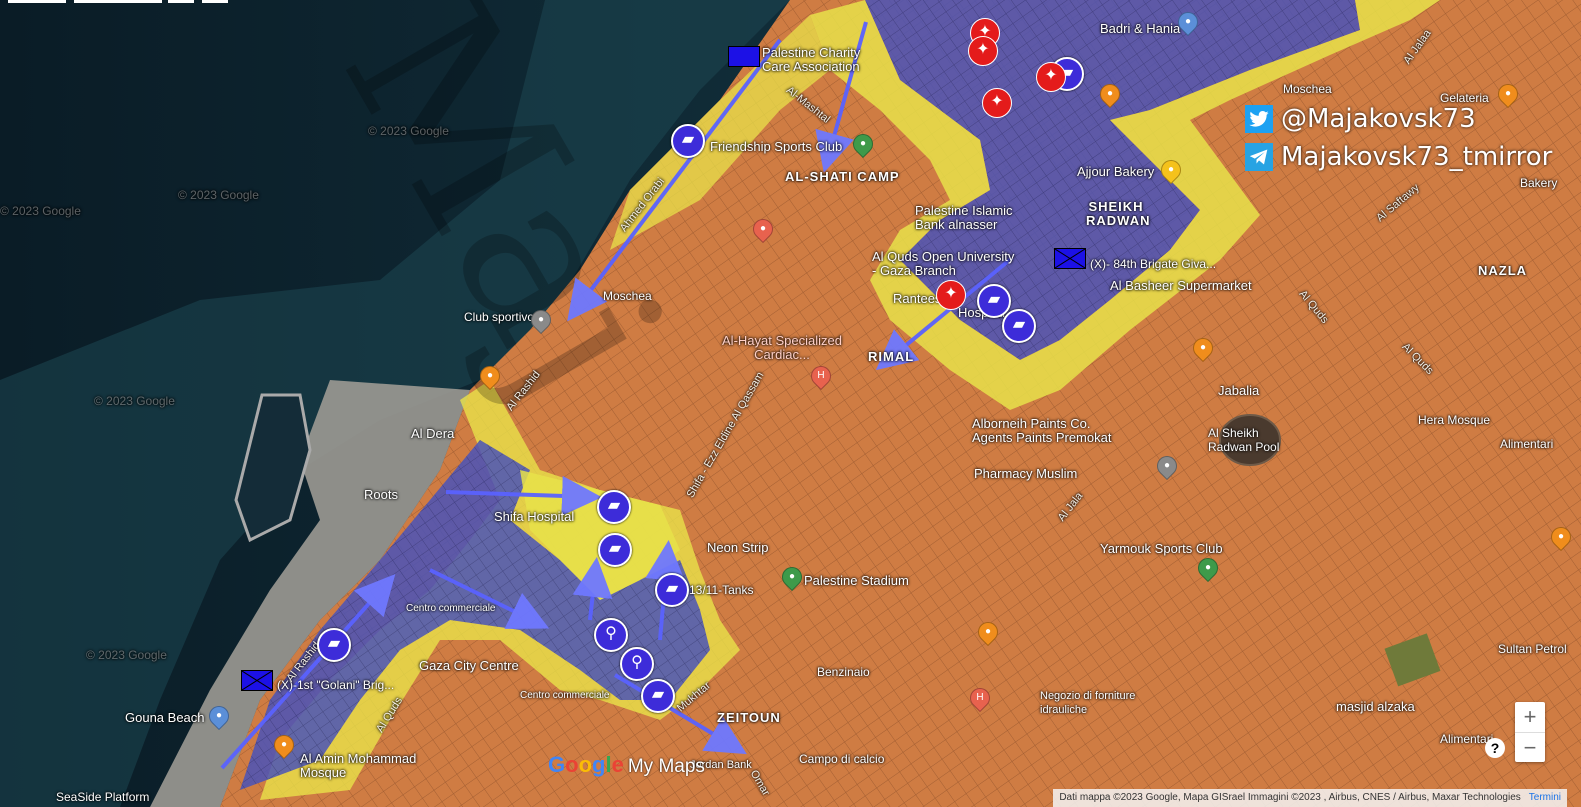  Describe the element at coordinates (1530, 748) in the screenshot. I see `zoom-out-button: −` at that location.